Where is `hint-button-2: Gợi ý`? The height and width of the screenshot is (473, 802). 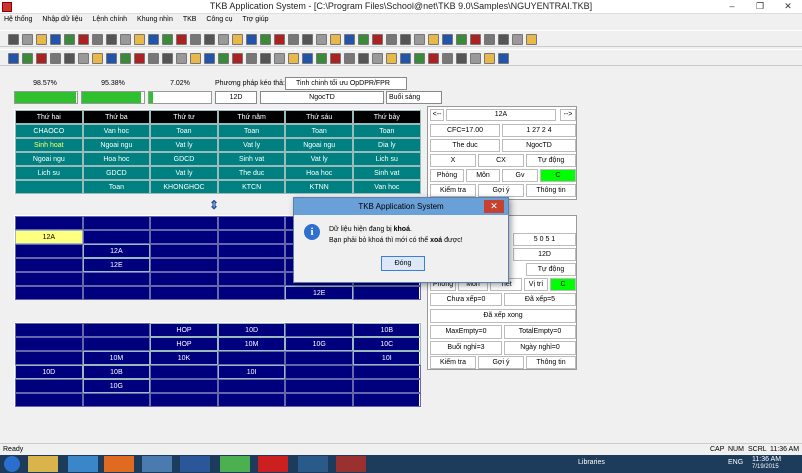
hint-button-2: Gợi ý is located at coordinates (501, 362).